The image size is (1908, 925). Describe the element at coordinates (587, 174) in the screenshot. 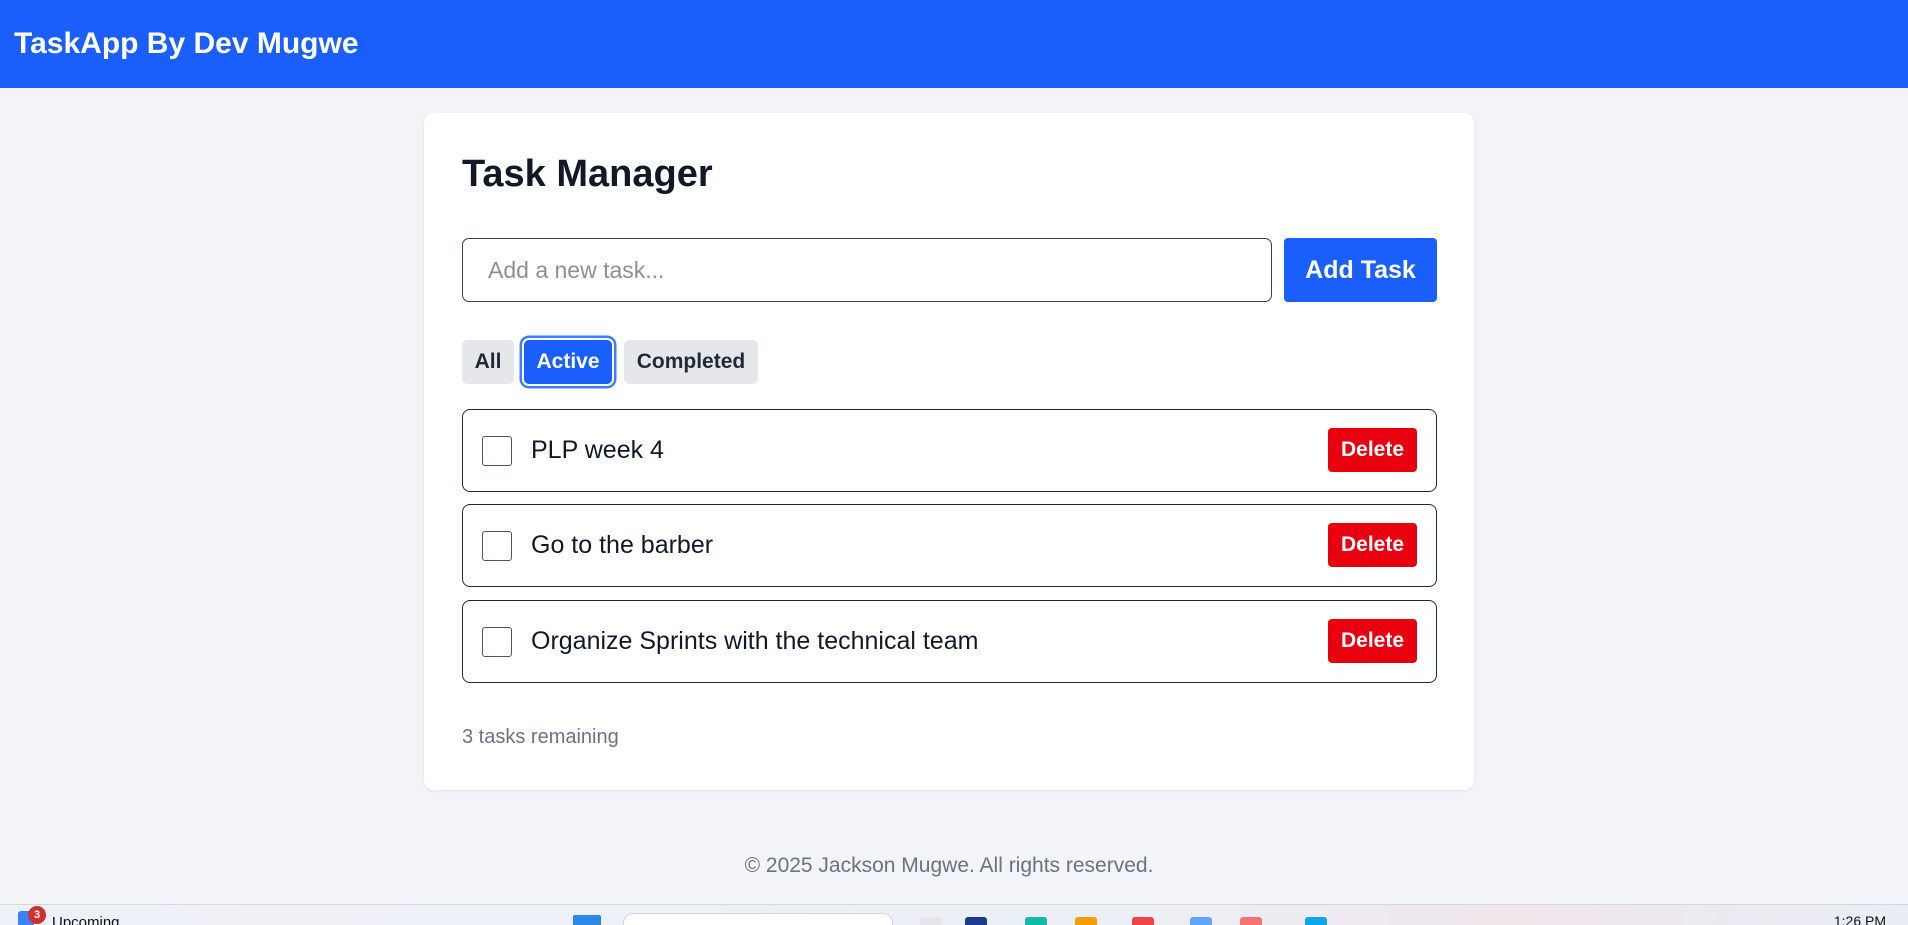

I see `page-title: Task Manager` at that location.